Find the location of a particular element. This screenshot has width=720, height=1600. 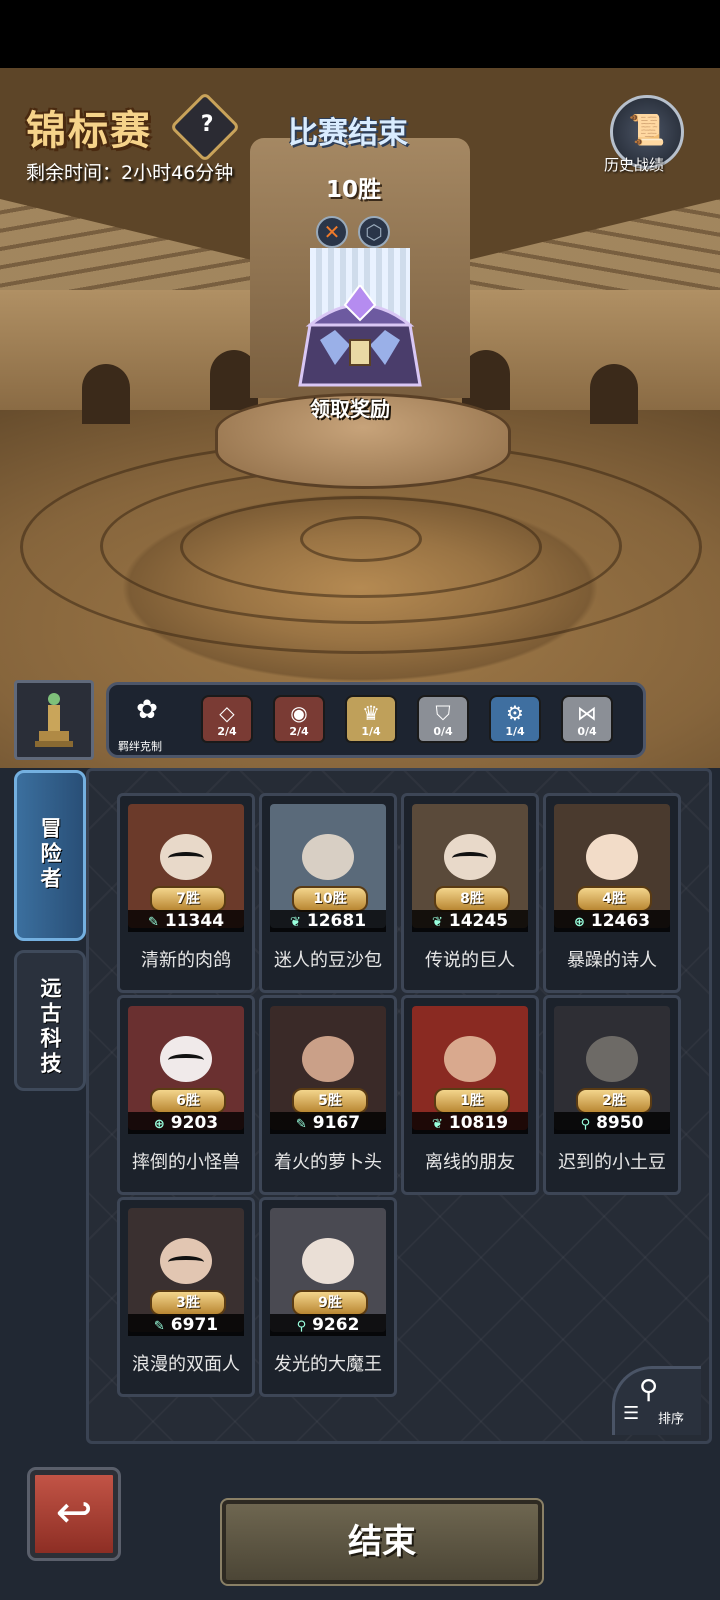

synergy-slot: ⋈ 0/4 is located at coordinates (587, 719).